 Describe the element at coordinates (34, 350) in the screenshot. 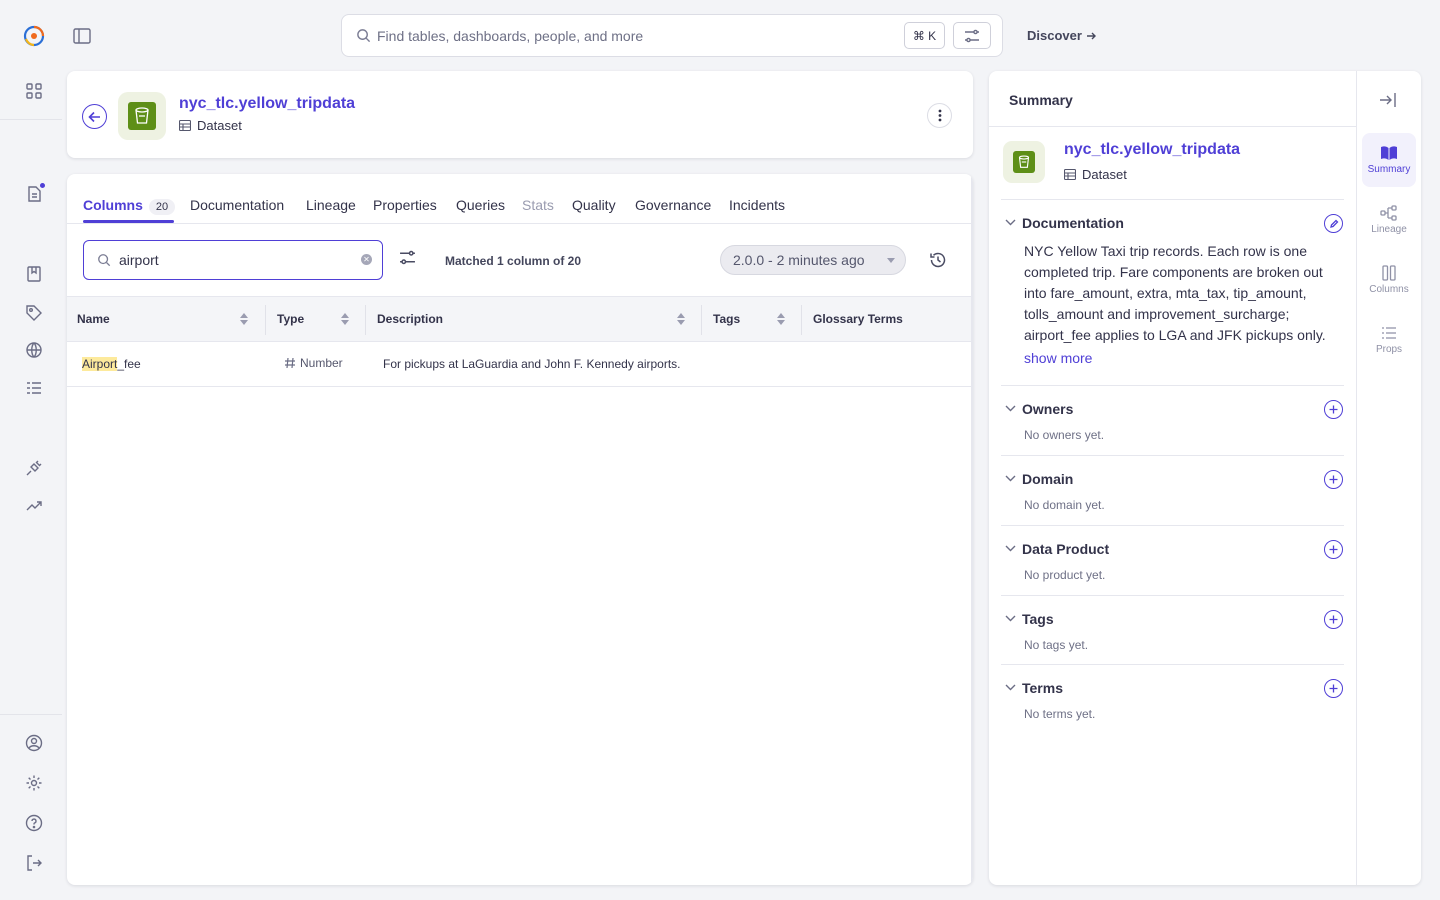

I see `globe-icon` at that location.